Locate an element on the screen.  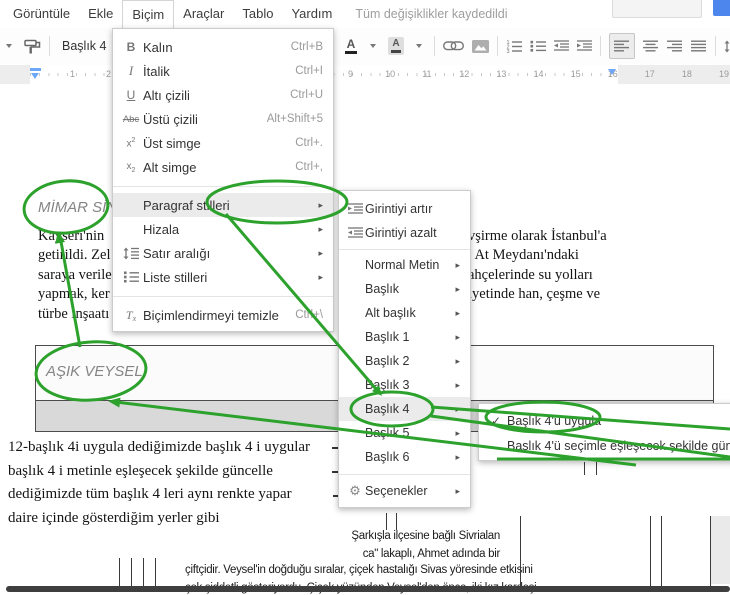
align-left-icon is located at coordinates (622, 46).